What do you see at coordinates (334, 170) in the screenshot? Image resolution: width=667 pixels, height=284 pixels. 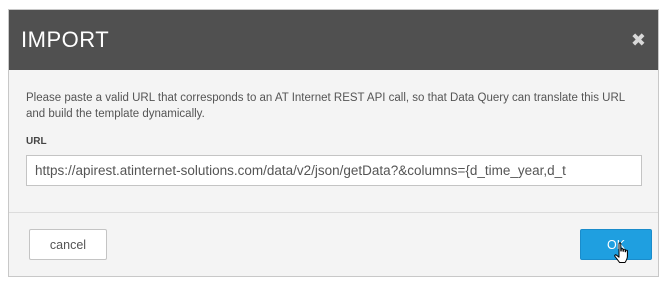 I see `url-input` at bounding box center [334, 170].